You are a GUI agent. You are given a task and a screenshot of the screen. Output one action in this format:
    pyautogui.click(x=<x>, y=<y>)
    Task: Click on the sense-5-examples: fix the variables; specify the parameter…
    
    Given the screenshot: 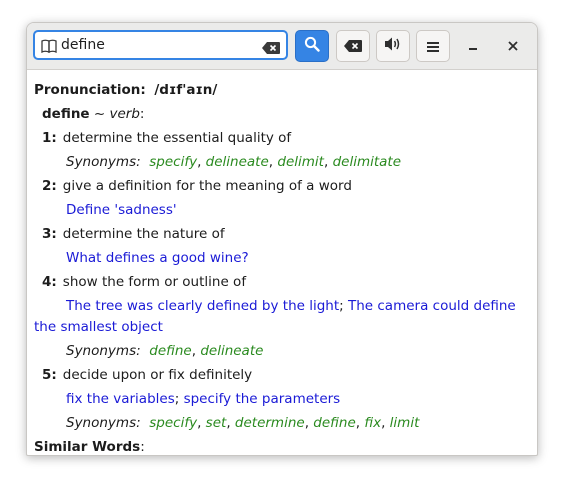 What is the action you would take?
    pyautogui.click(x=203, y=399)
    